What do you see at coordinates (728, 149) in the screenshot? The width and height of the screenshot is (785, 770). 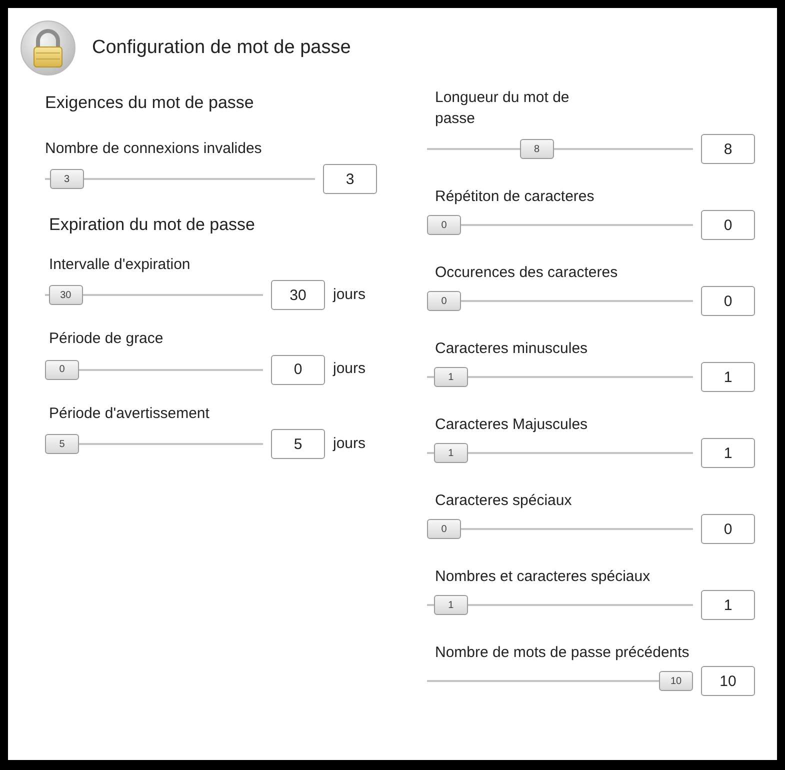 I see `value-field: 8` at bounding box center [728, 149].